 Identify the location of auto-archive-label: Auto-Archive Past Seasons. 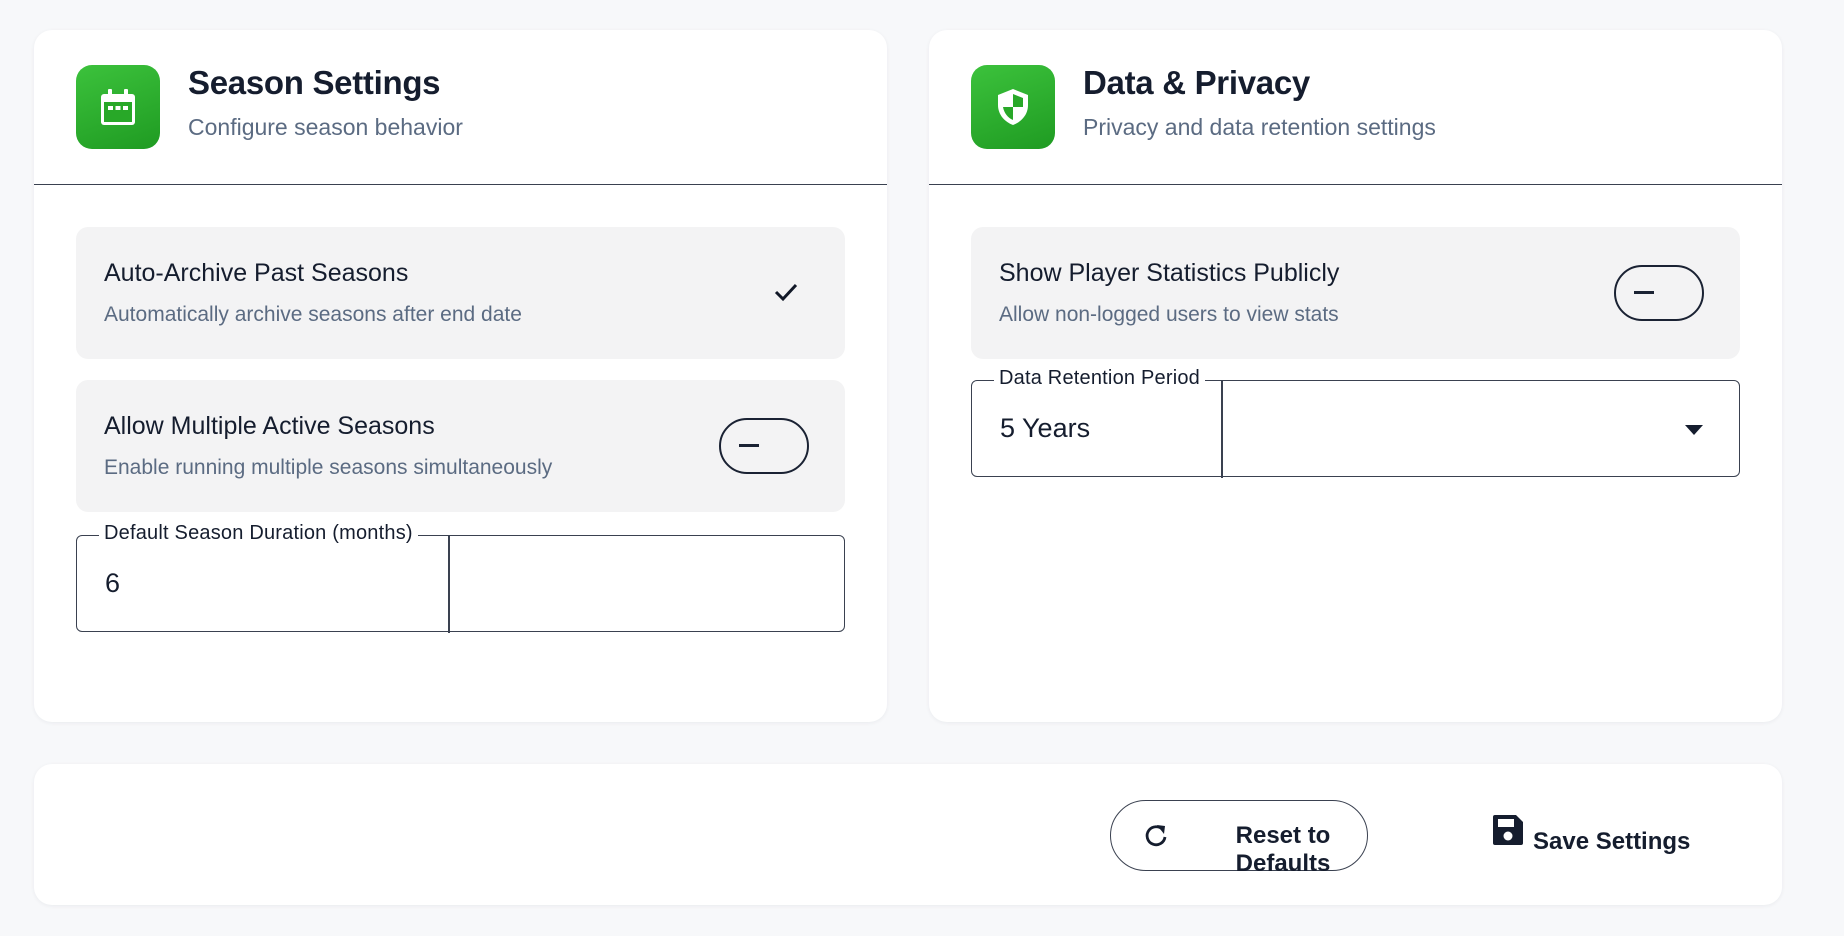
(256, 273).